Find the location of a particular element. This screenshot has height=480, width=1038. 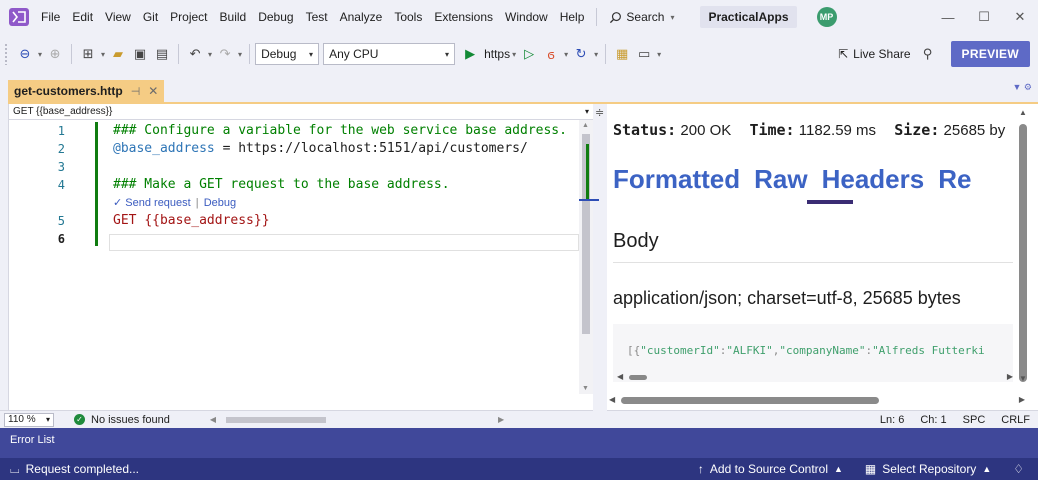

toolbar-overflow-icon: ▾ is located at coordinates (659, 54).